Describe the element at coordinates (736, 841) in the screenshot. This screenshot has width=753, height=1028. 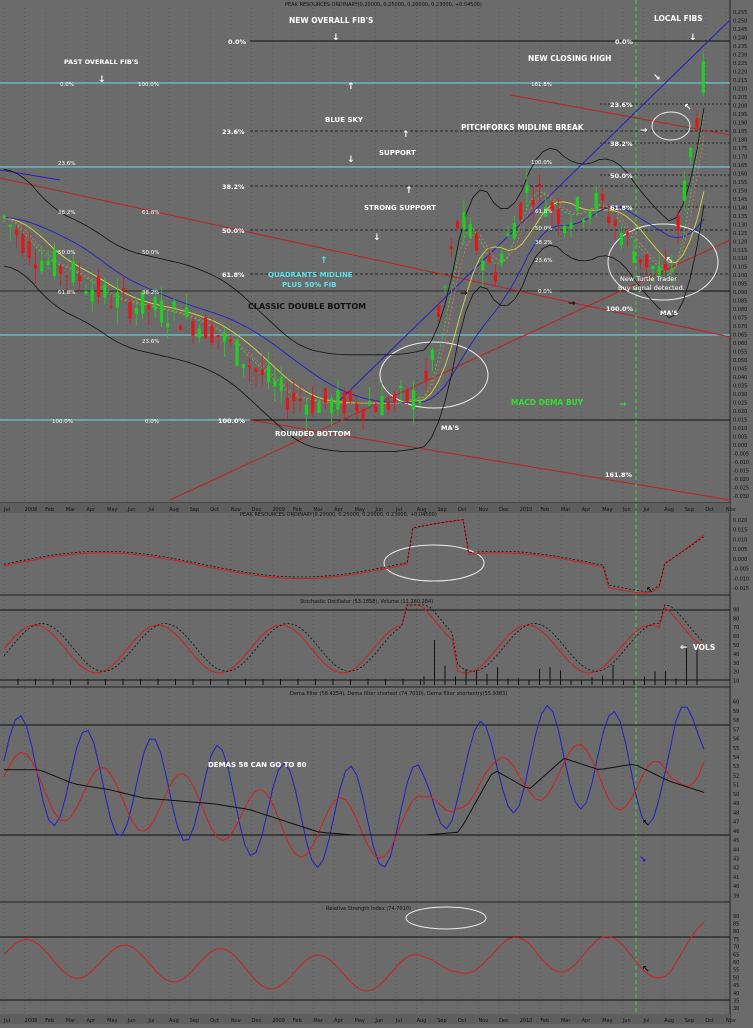
I see `y-tick-label: 45` at that location.